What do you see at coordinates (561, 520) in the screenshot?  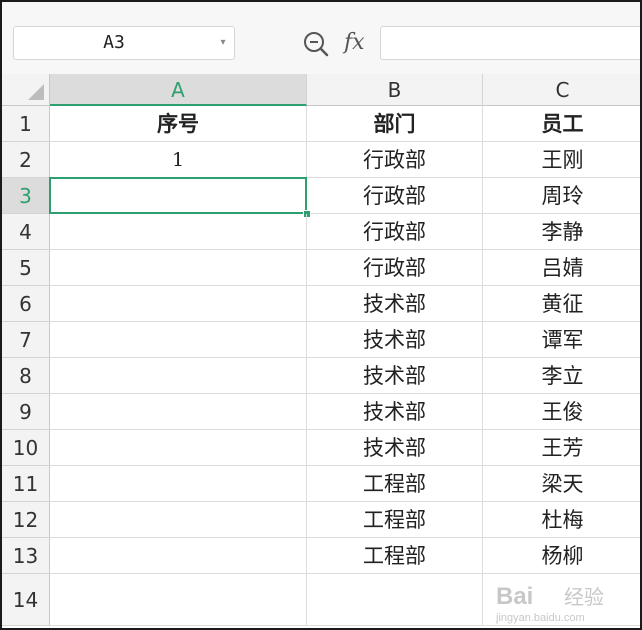 I see `cell-c12: 杜梅` at bounding box center [561, 520].